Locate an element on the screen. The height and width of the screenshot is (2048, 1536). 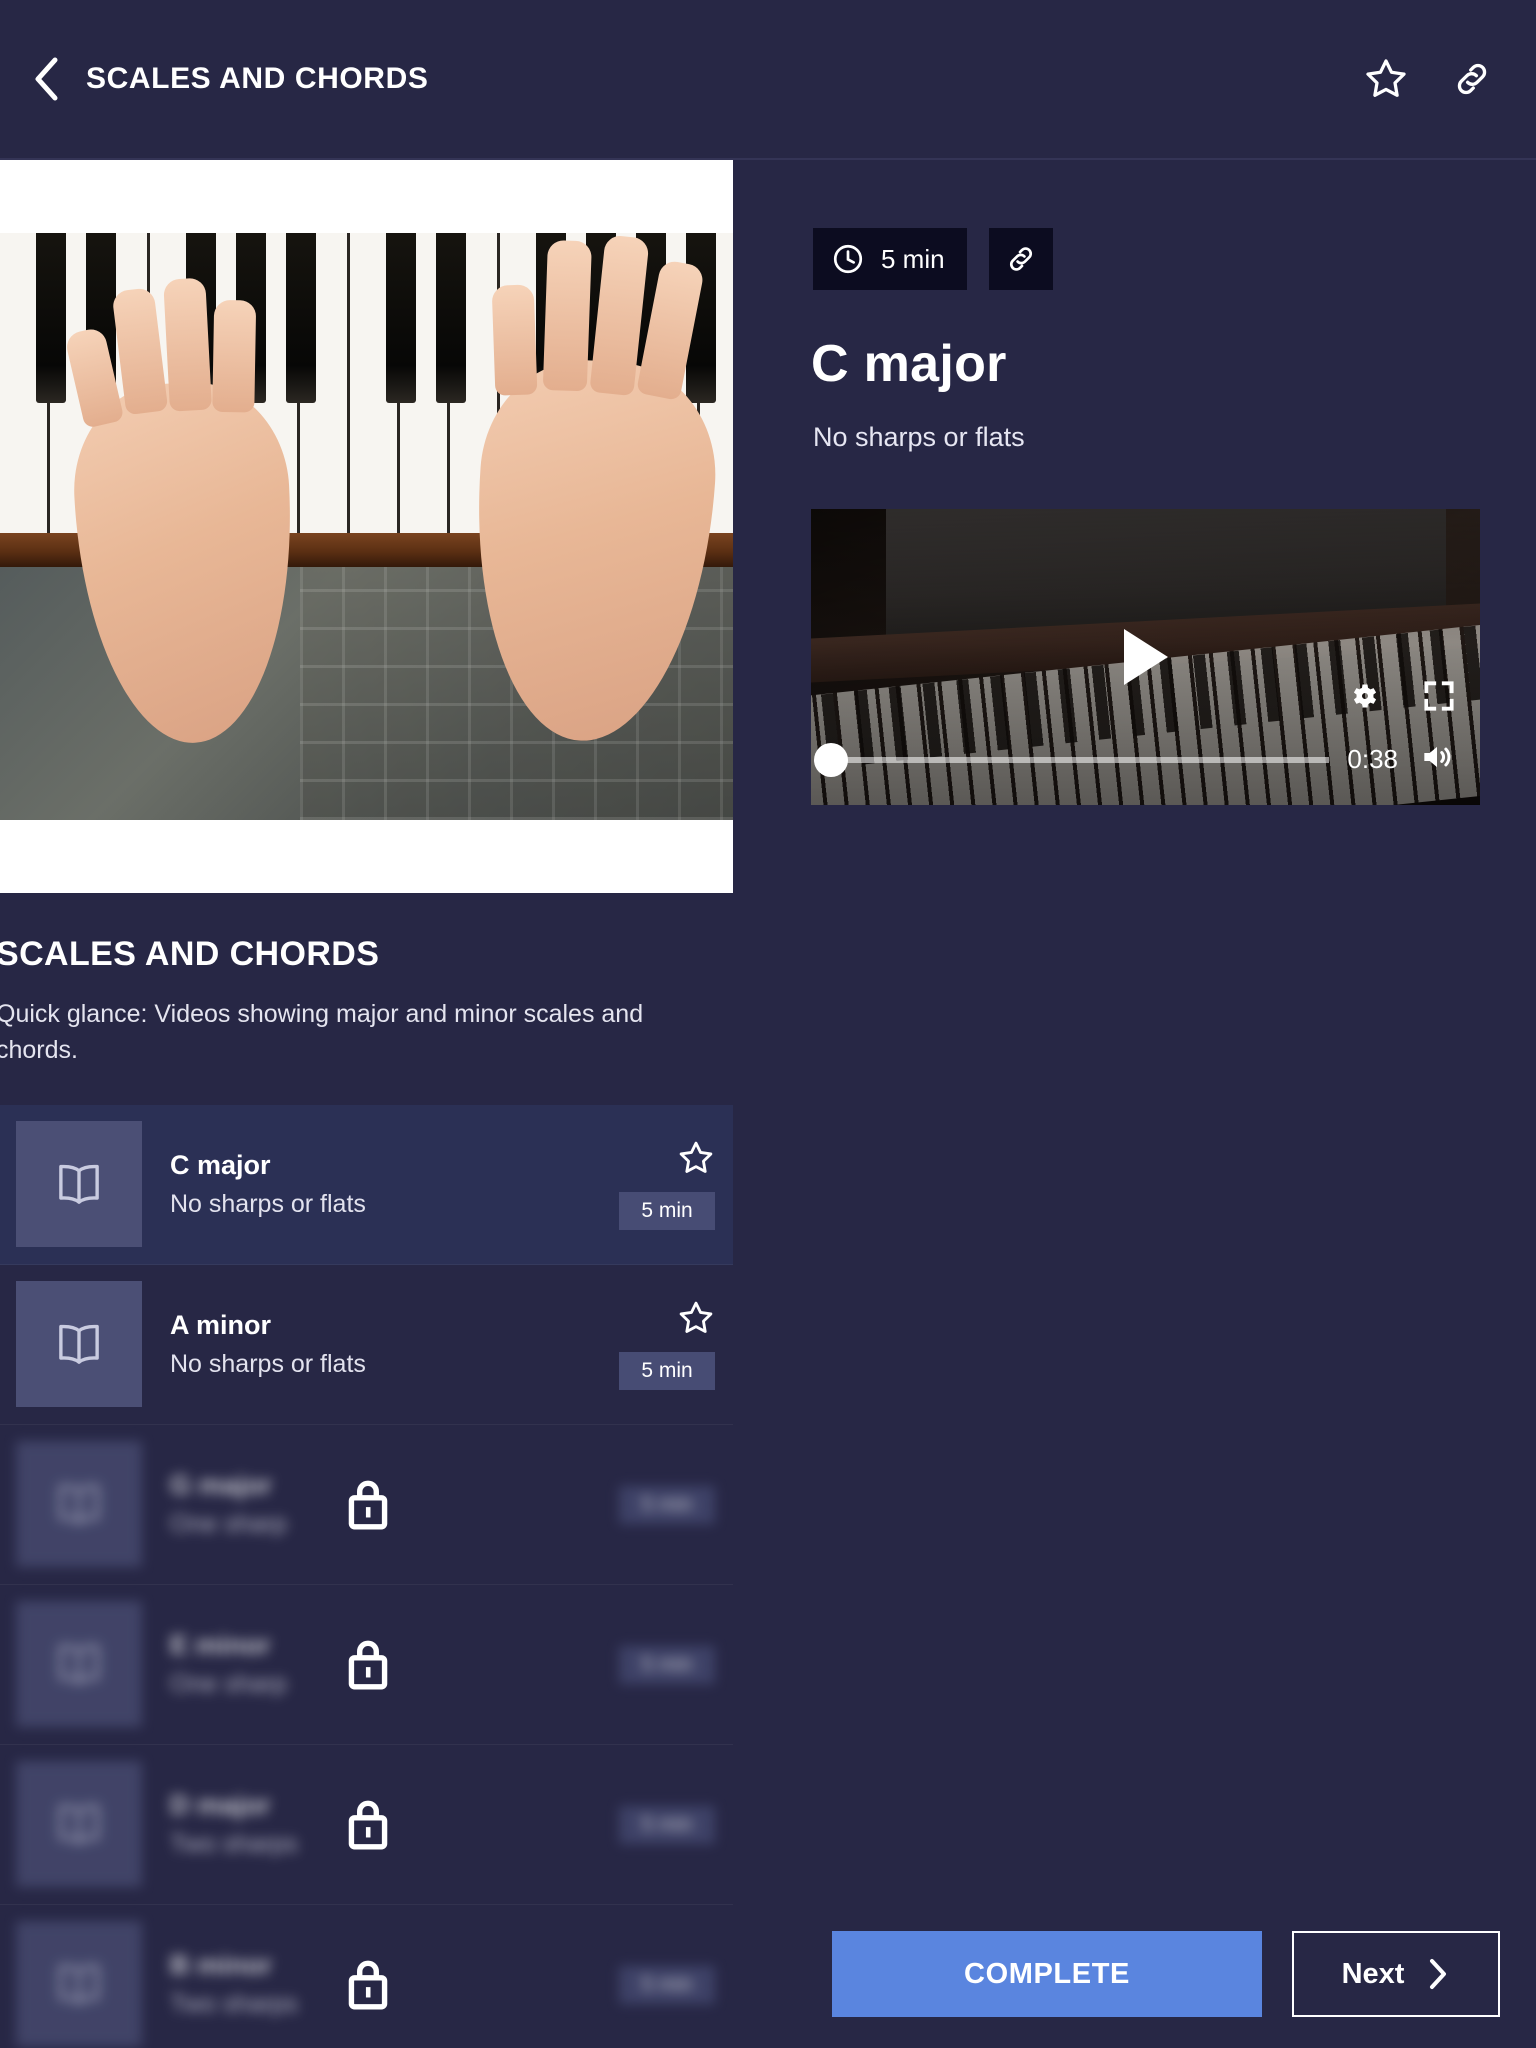
next-button: Next is located at coordinates (1396, 1974).